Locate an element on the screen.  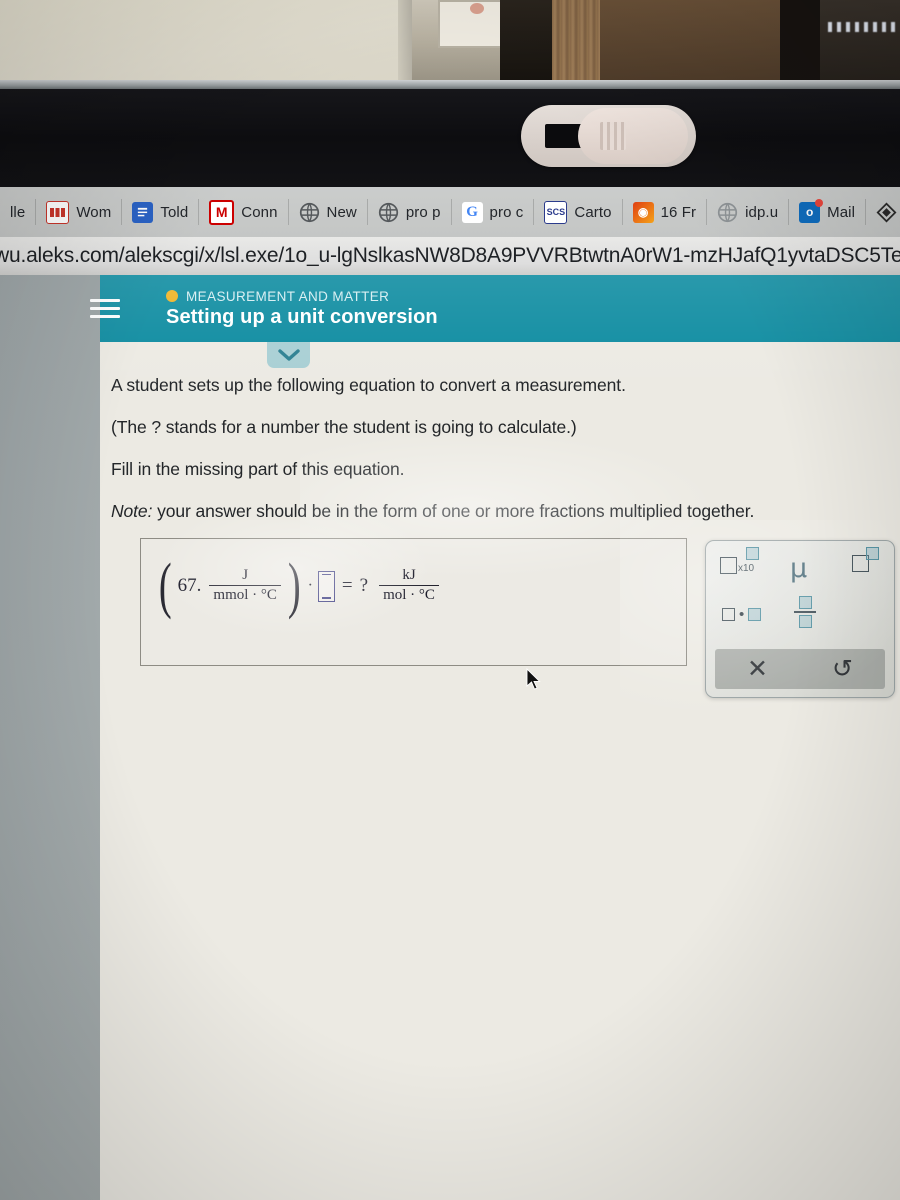
bookmark-label: Mail is located at coordinates (841, 212).